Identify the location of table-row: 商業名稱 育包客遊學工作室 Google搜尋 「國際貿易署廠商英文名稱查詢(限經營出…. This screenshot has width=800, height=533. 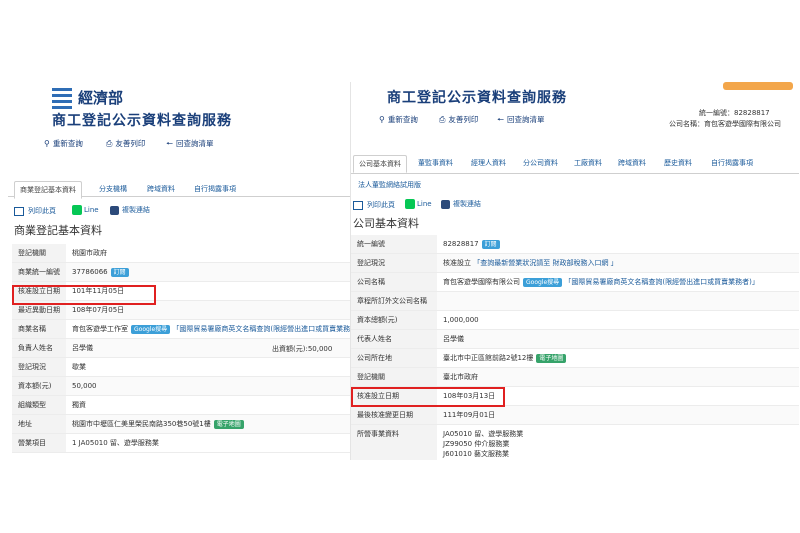
(181, 329).